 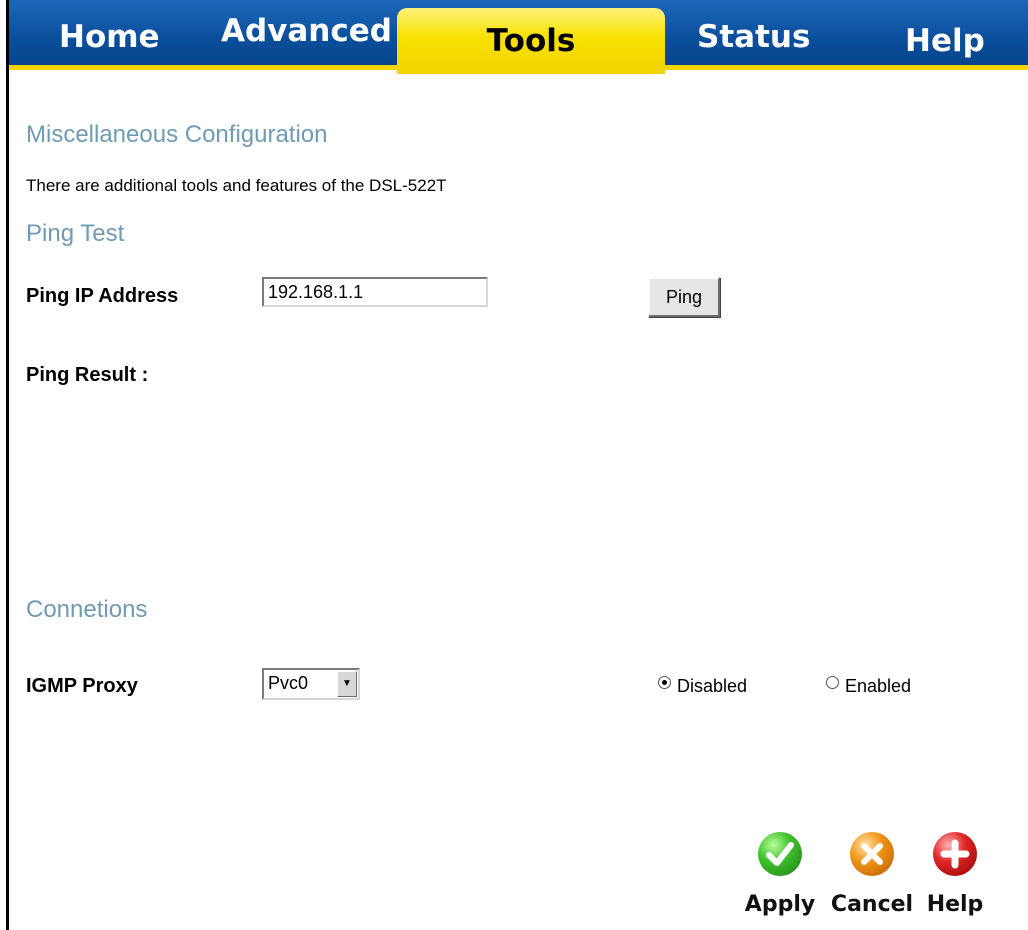 I want to click on radio-disabled: Disabled, so click(x=702, y=688).